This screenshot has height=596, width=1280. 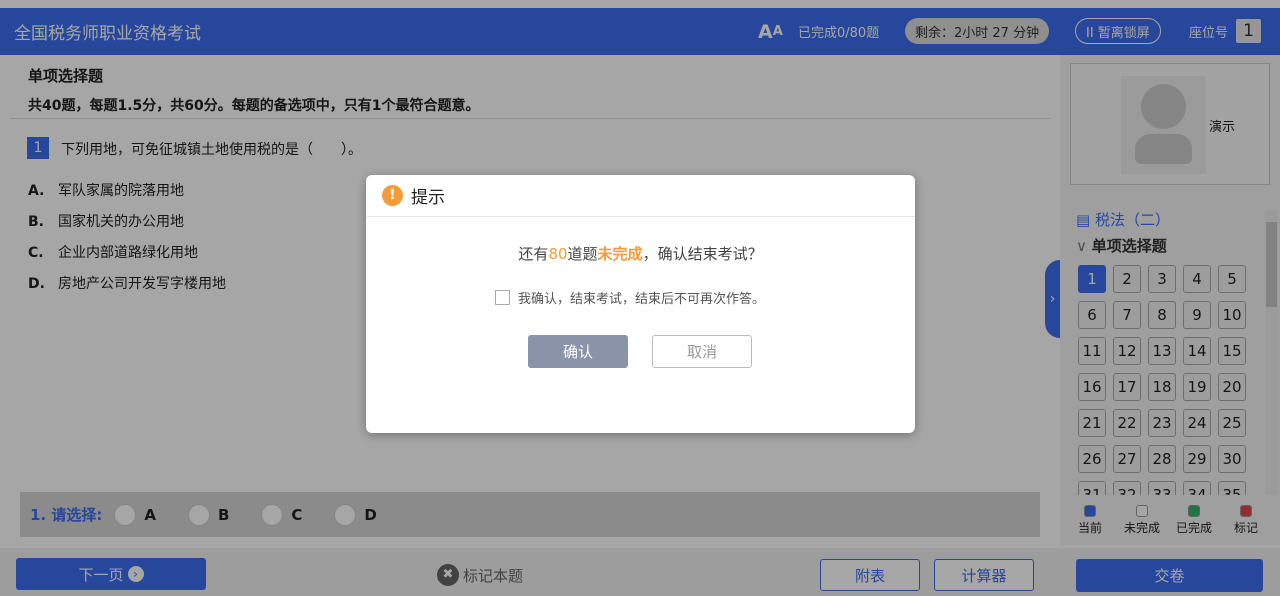 I want to click on checkbox-icon, so click(x=502, y=297).